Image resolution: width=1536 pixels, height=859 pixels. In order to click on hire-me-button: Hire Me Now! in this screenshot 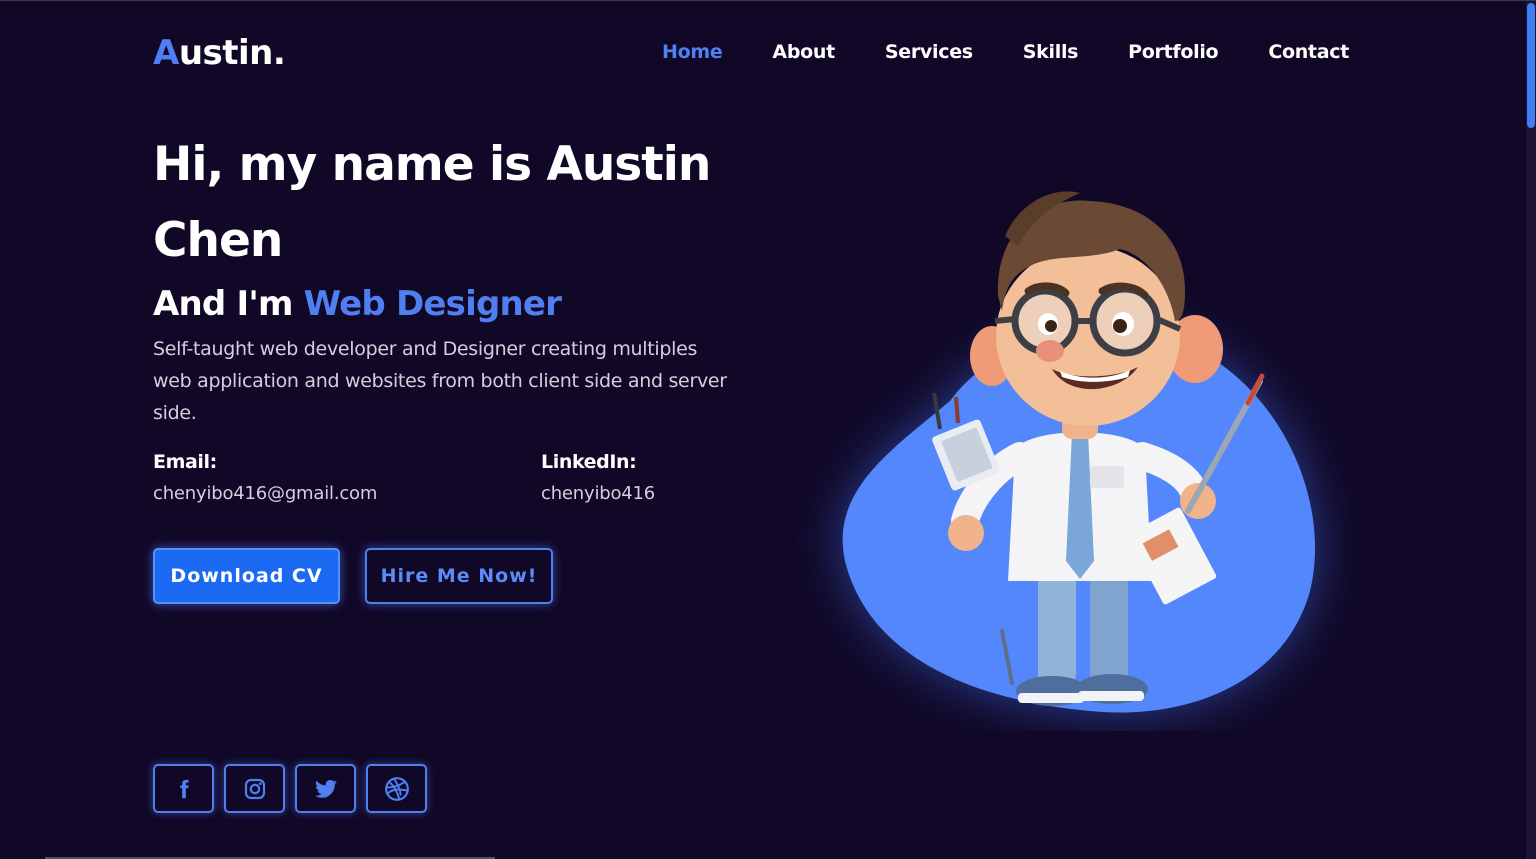, I will do `click(459, 576)`.